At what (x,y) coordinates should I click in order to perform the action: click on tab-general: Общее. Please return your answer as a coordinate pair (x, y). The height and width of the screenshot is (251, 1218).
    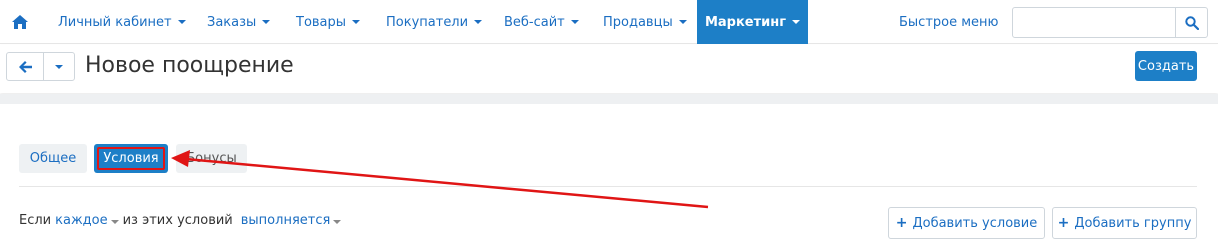
    Looking at the image, I should click on (53, 158).